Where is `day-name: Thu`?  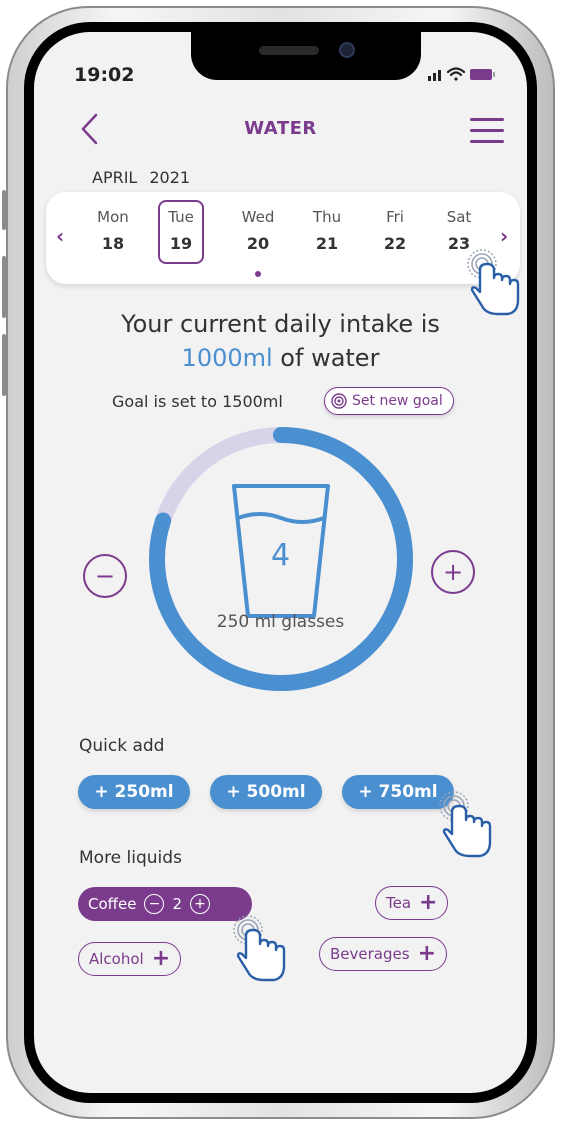
day-name: Thu is located at coordinates (327, 217).